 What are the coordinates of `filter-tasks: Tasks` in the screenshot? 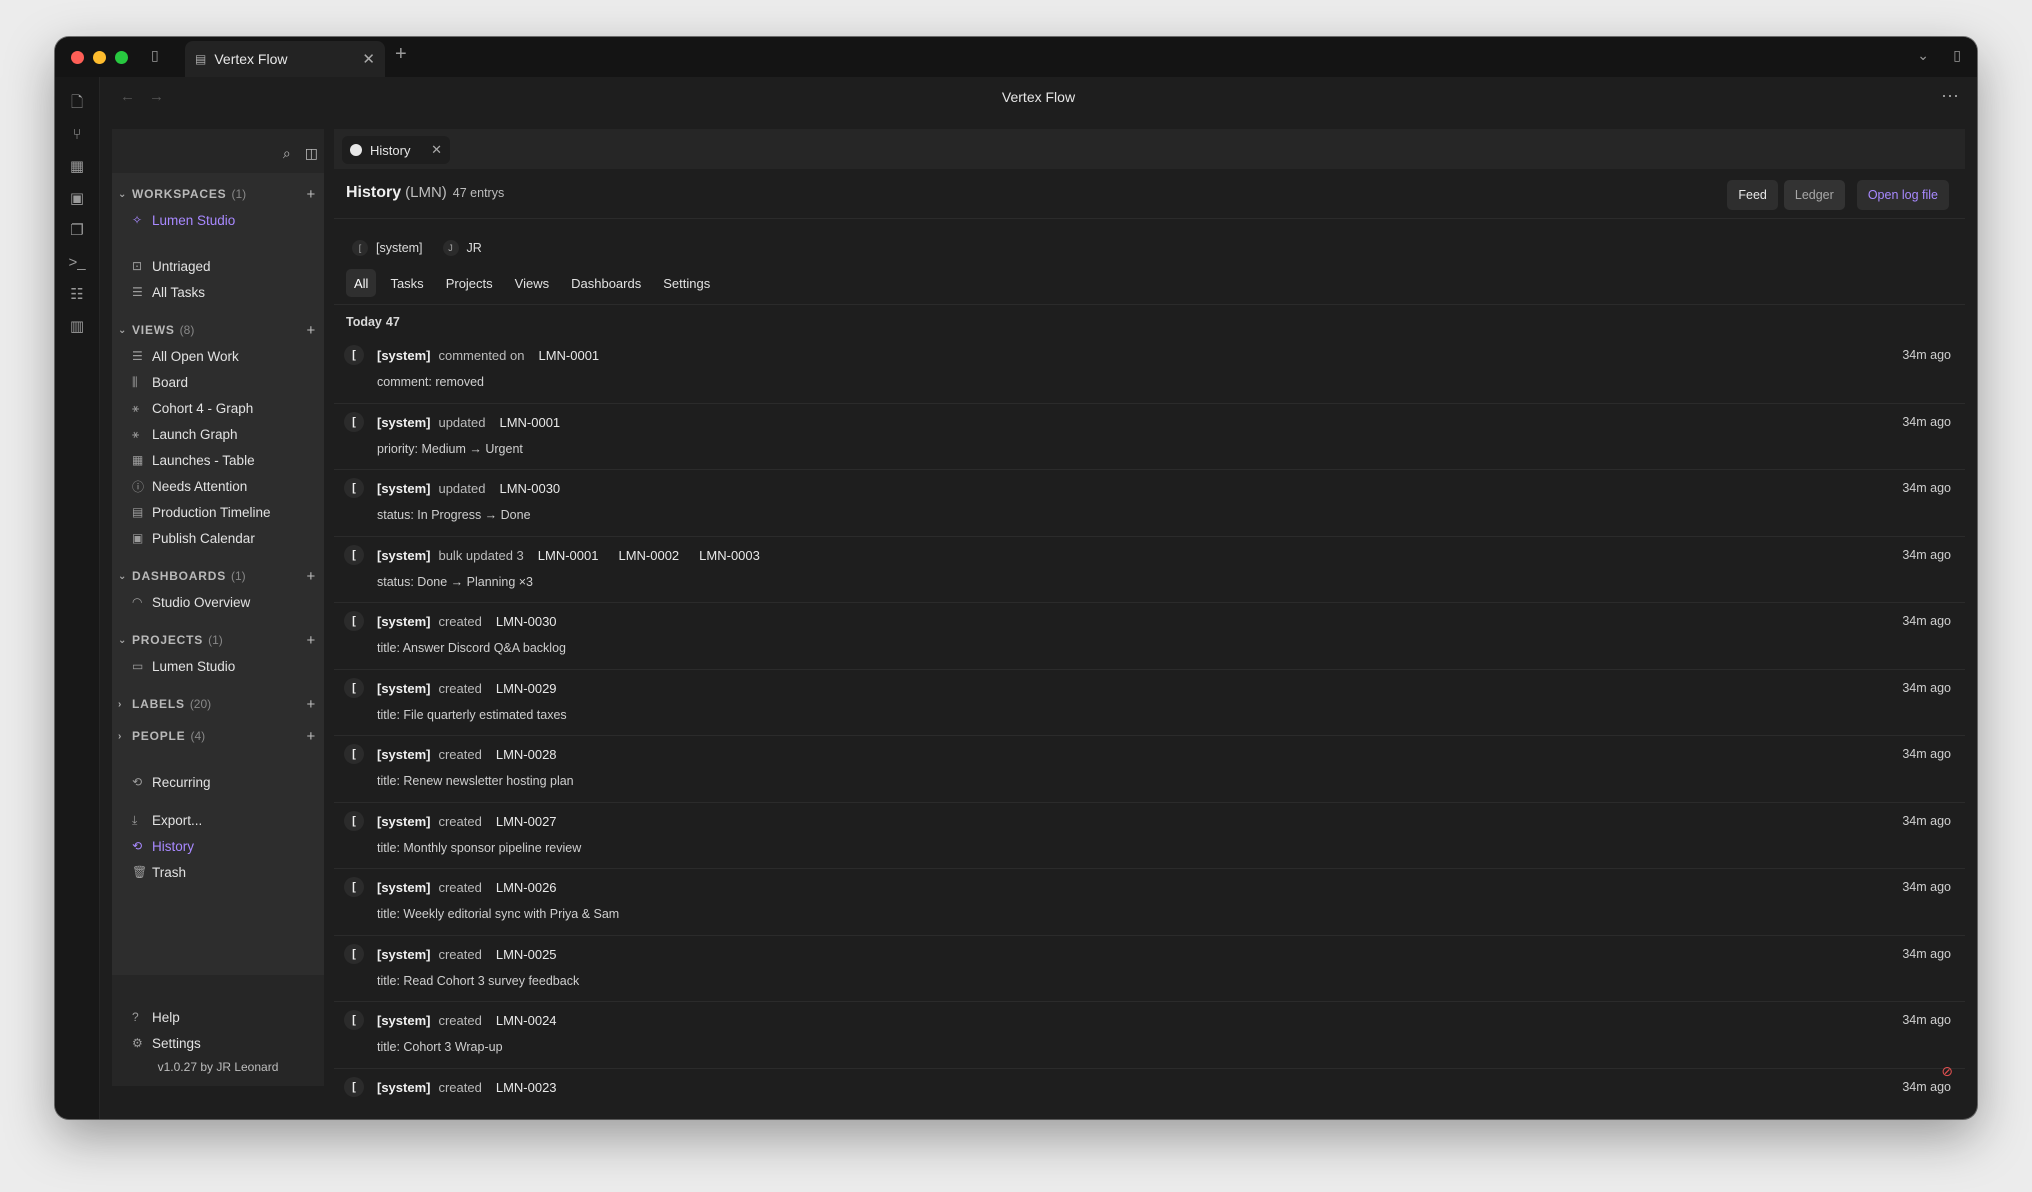 It's located at (406, 283).